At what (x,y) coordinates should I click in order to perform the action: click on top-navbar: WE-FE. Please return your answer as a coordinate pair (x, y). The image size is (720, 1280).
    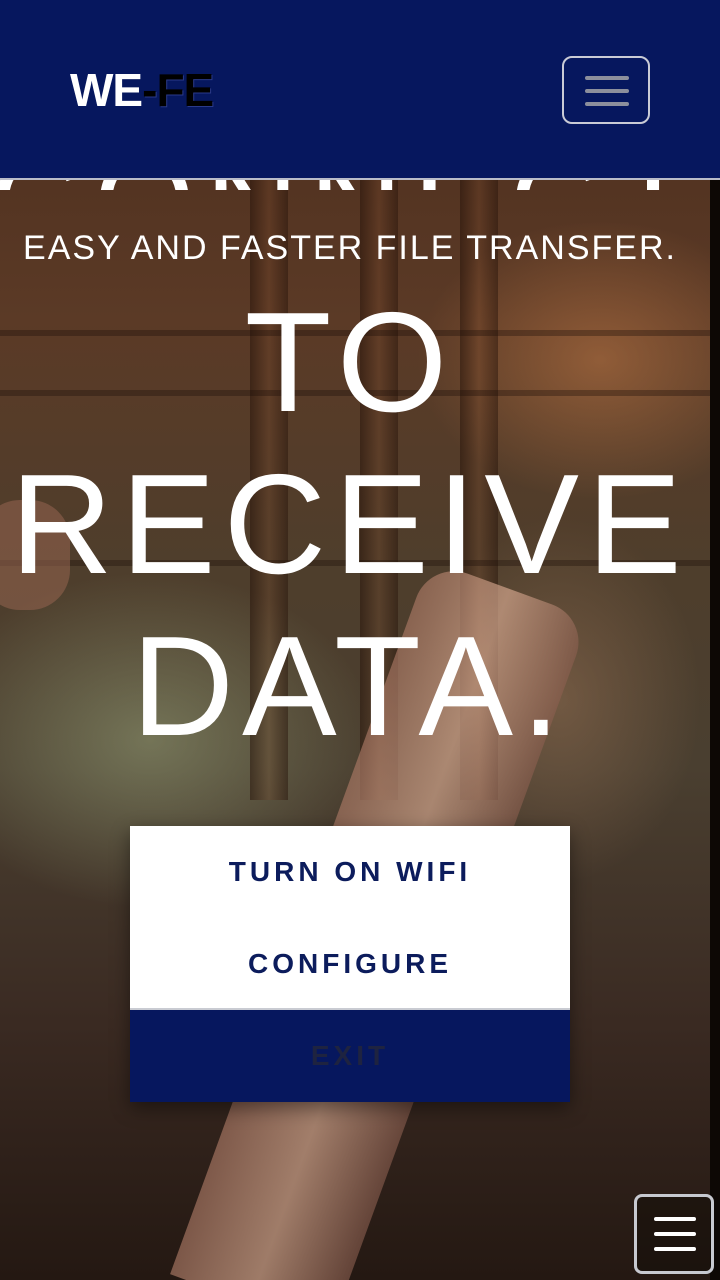
    Looking at the image, I should click on (360, 90).